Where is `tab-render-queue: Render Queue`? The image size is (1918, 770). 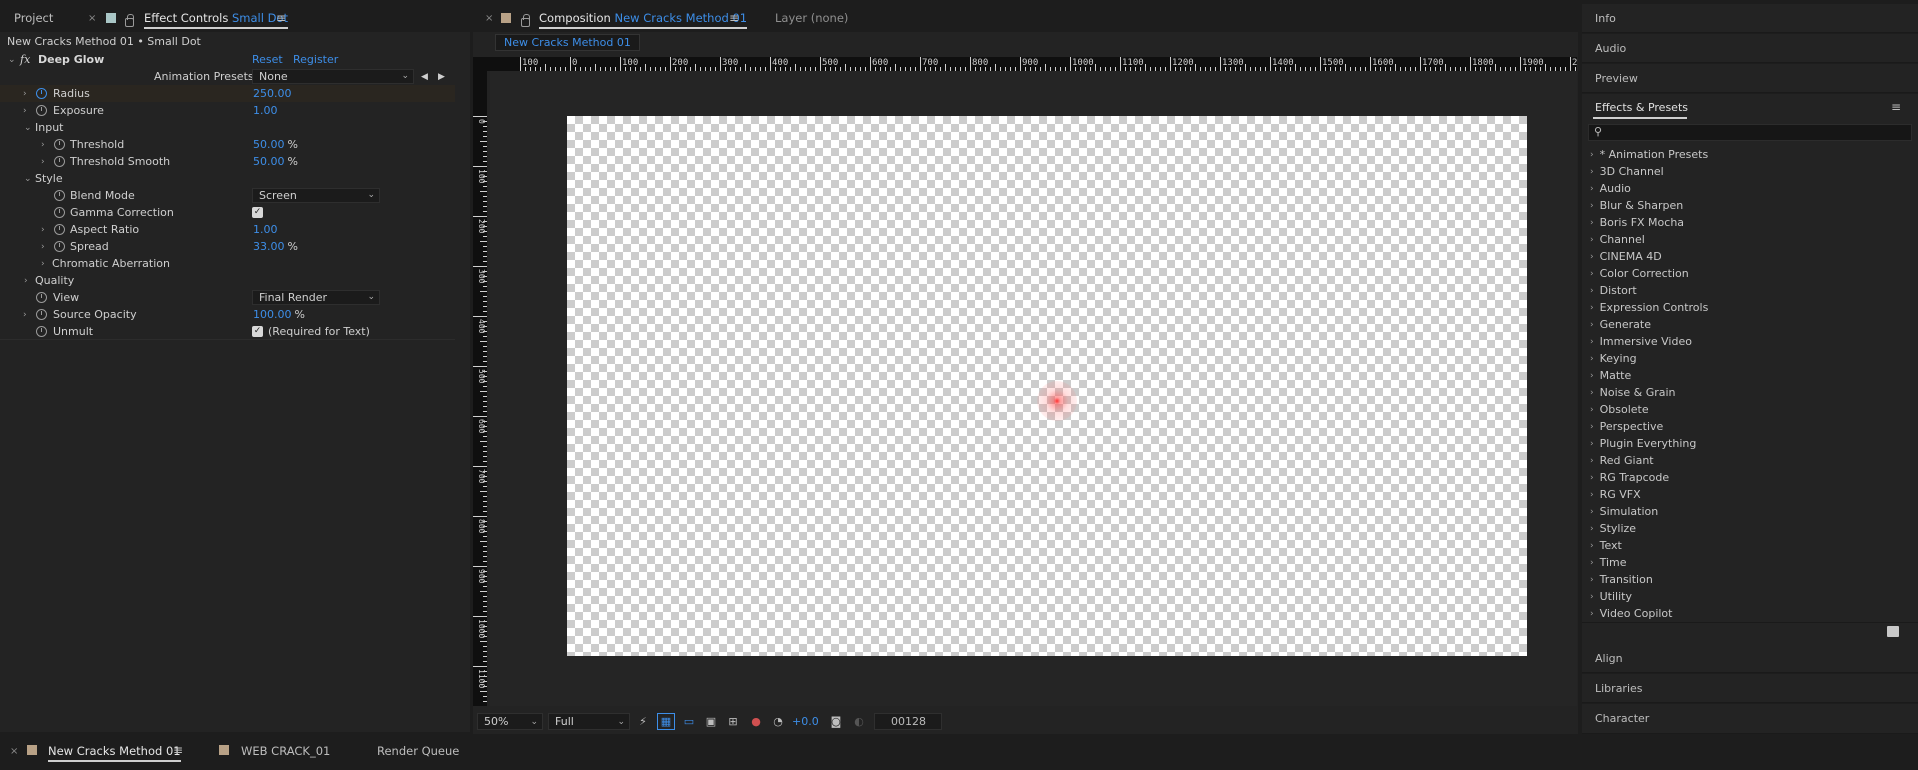 tab-render-queue: Render Queue is located at coordinates (418, 751).